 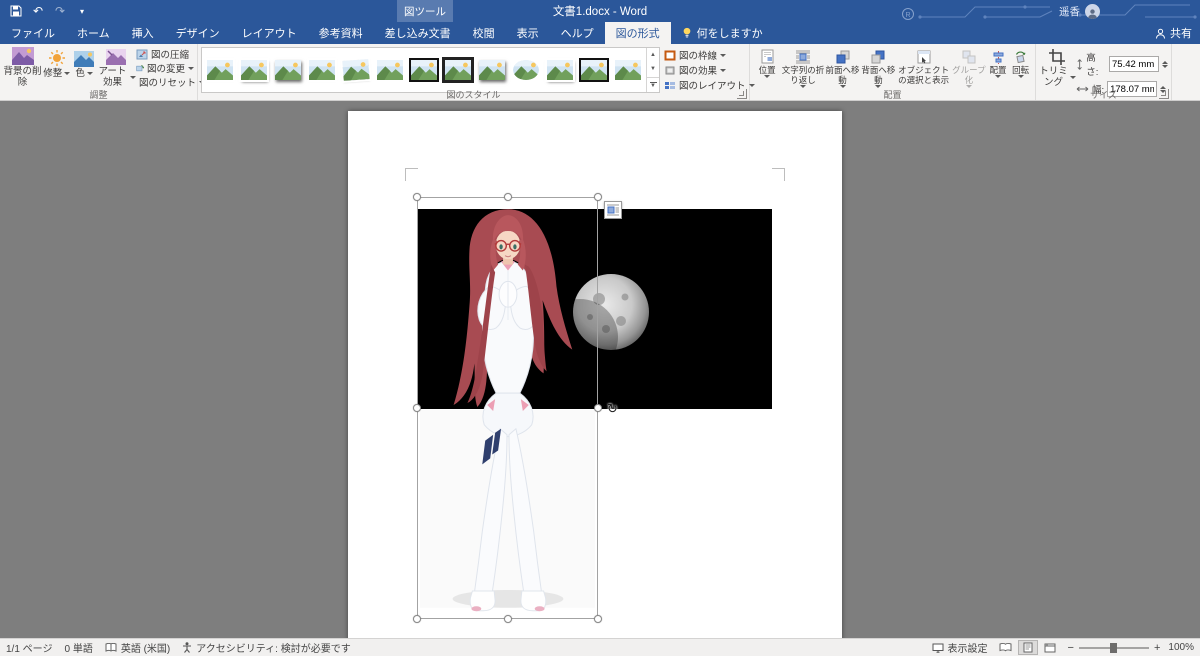 I want to click on picture-border-label: 図の枠線, so click(x=698, y=56).